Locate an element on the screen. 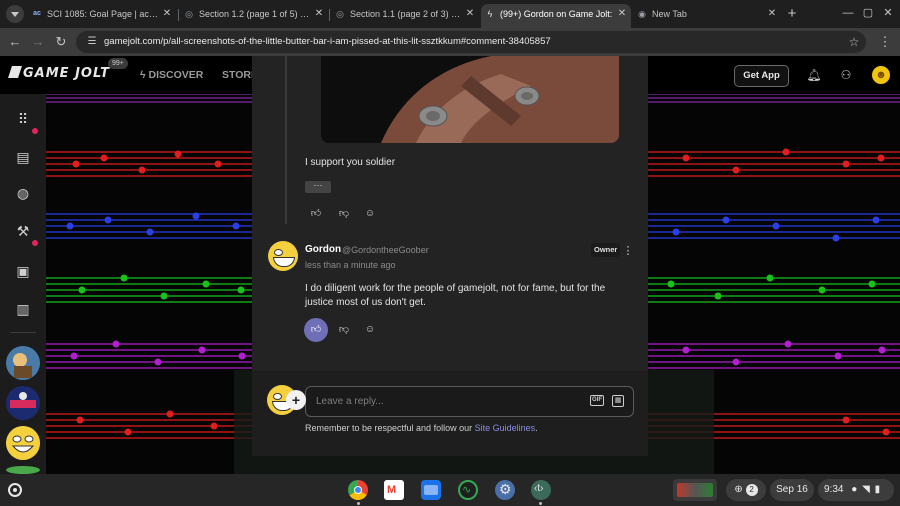  window-preview is located at coordinates (695, 490).